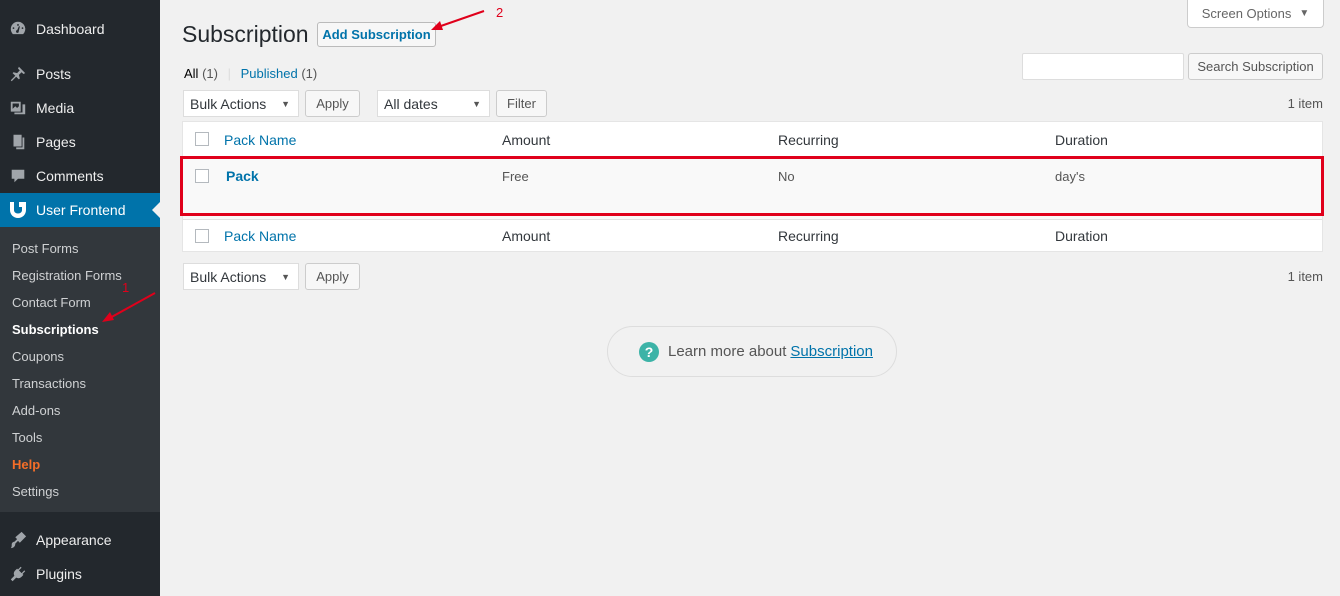 This screenshot has width=1340, height=596. What do you see at coordinates (129, 307) in the screenshot?
I see `arrow-1-icon` at bounding box center [129, 307].